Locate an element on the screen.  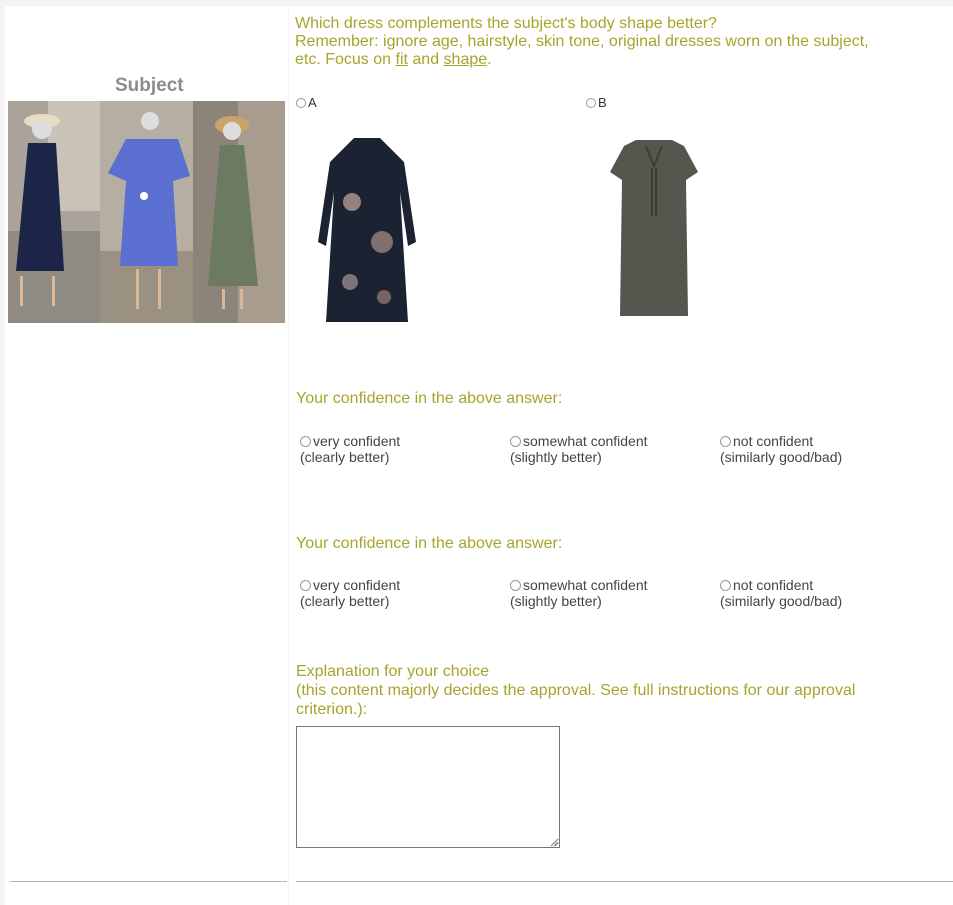
confidence-1-somewhat-label: somewhat confident is located at coordinates (585, 441).